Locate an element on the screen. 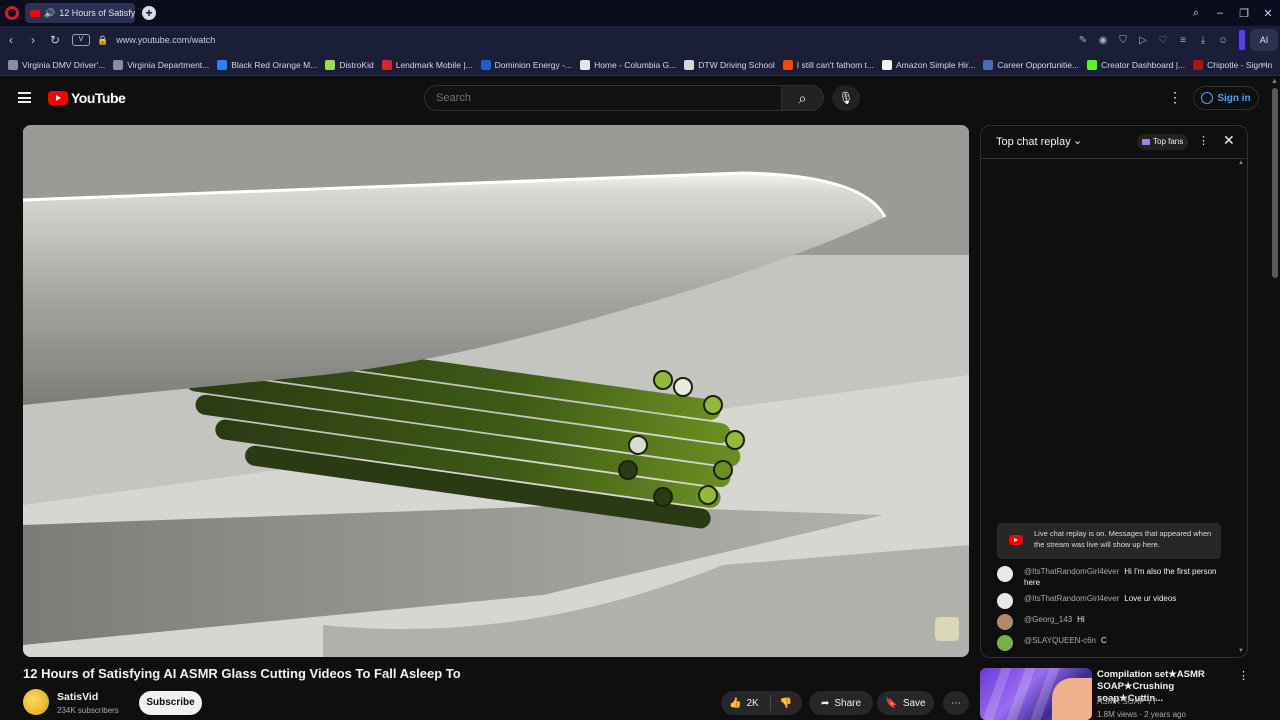  chat-scroll-down-icon: ▼ is located at coordinates (1241, 651).